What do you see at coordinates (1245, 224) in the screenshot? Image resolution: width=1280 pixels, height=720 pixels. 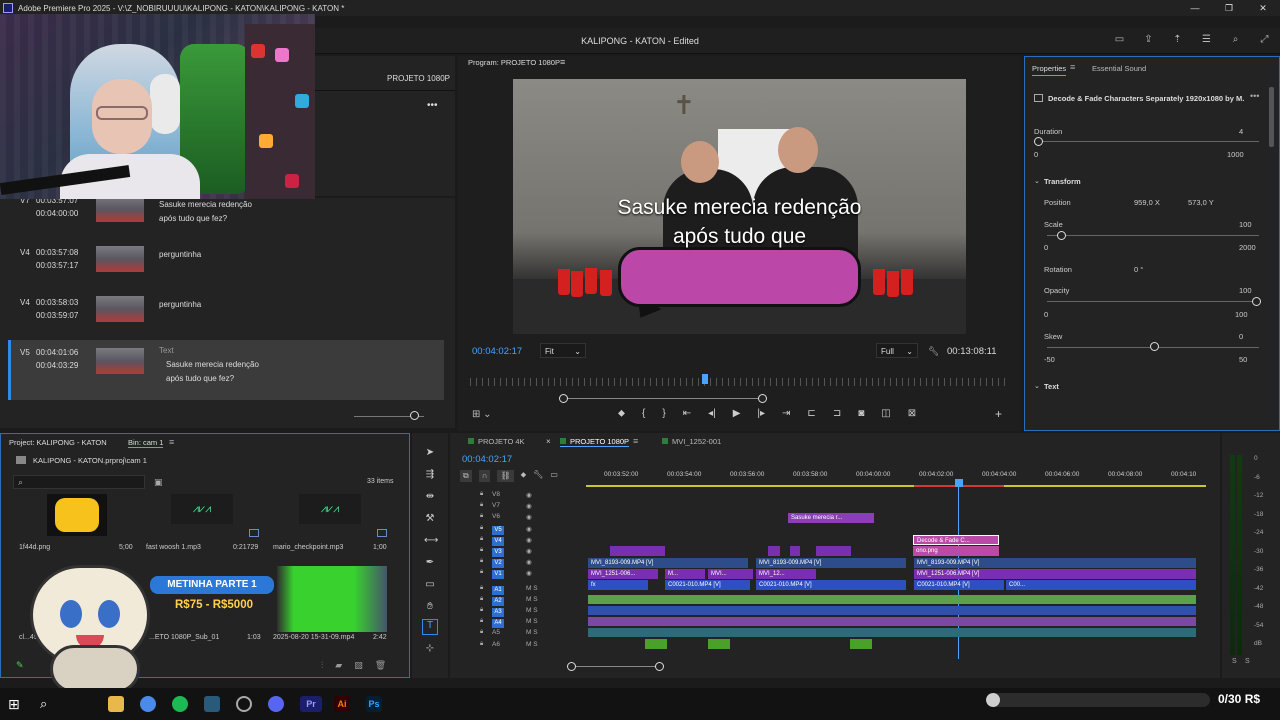 I see `scale-value: 100` at bounding box center [1245, 224].